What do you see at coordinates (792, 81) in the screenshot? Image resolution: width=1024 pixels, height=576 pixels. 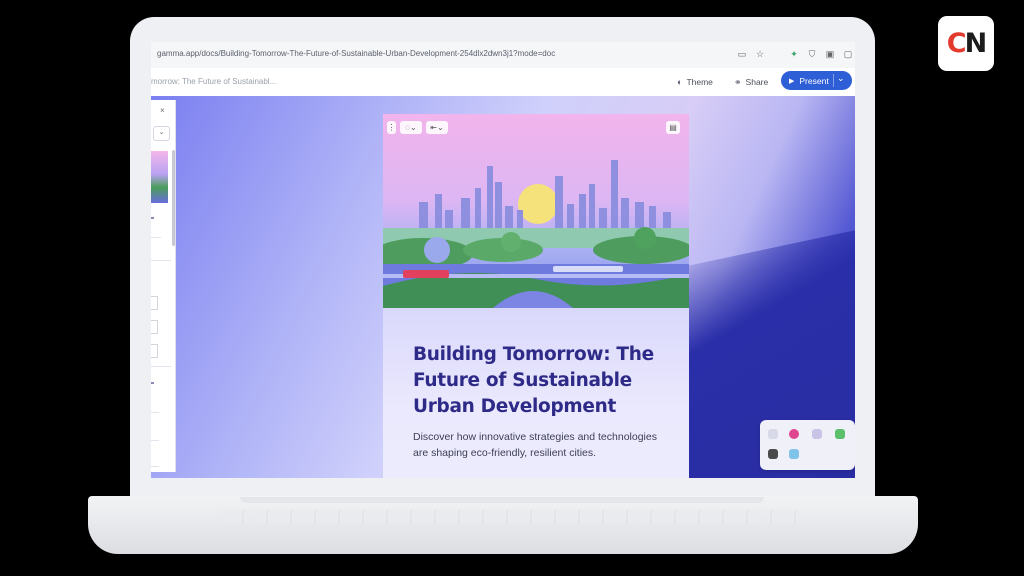 I see `play-icon: ▶` at bounding box center [792, 81].